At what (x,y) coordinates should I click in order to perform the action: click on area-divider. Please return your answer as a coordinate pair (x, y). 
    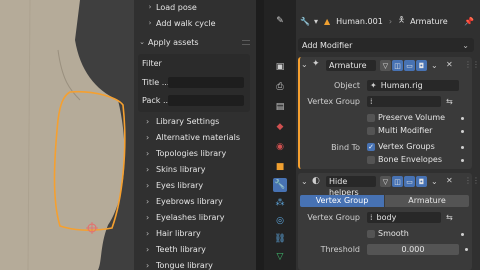
    Looking at the image, I should click on (260, 135).